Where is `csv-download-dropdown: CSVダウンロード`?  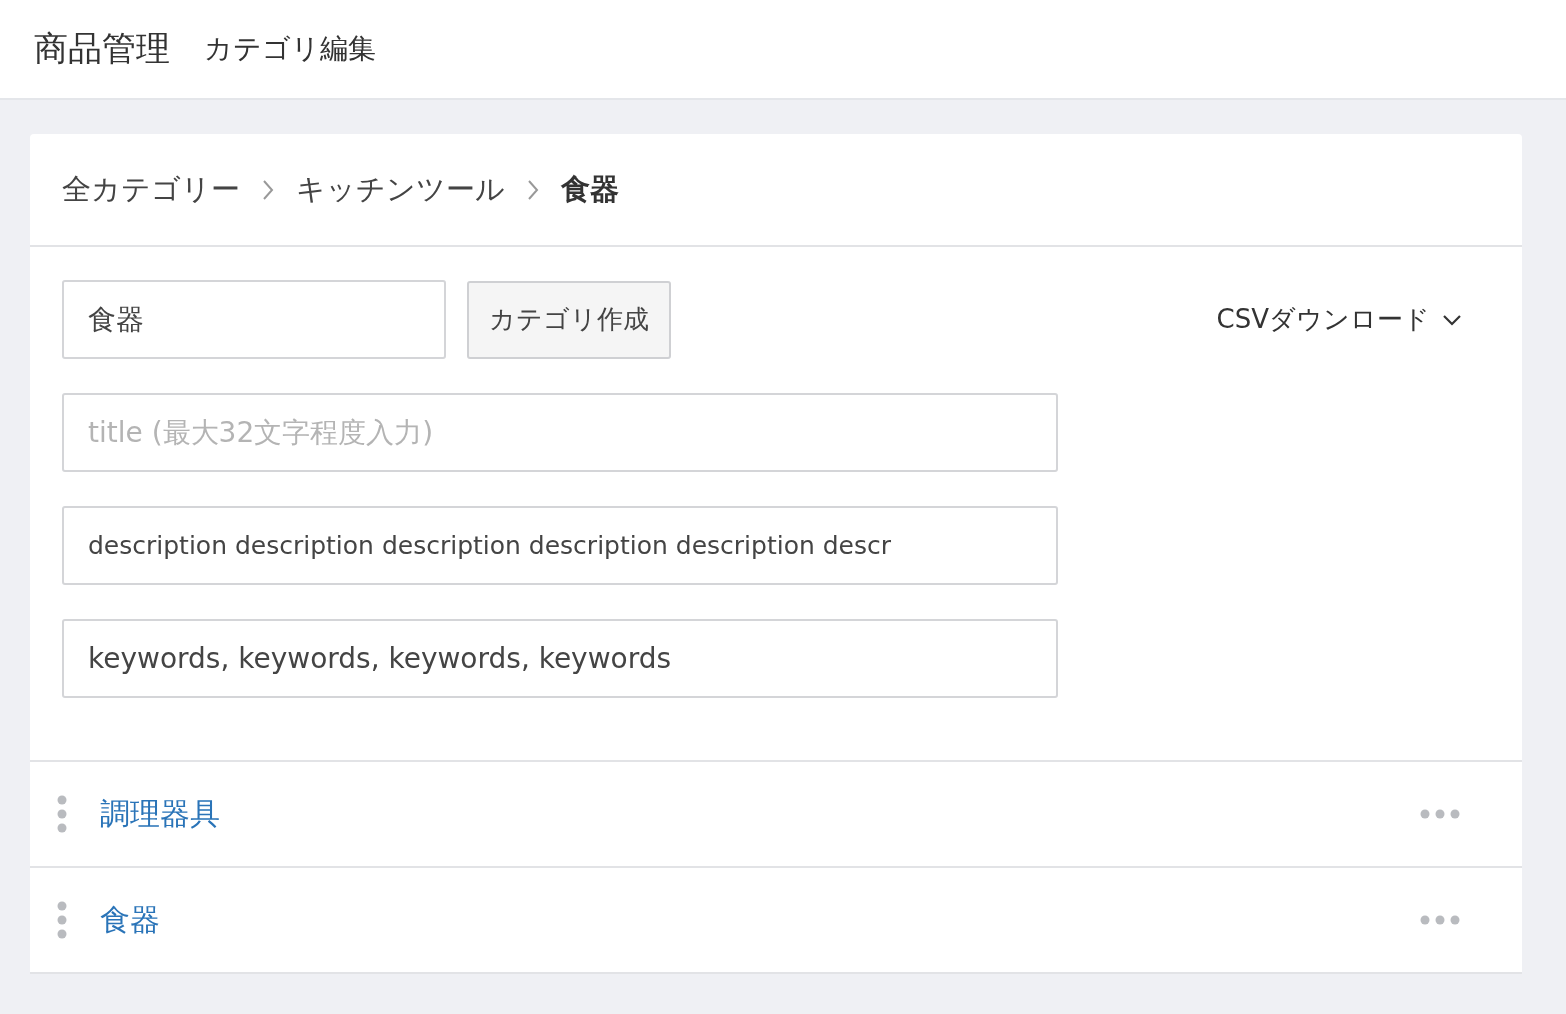
csv-download-dropdown: CSVダウンロード is located at coordinates (1339, 319).